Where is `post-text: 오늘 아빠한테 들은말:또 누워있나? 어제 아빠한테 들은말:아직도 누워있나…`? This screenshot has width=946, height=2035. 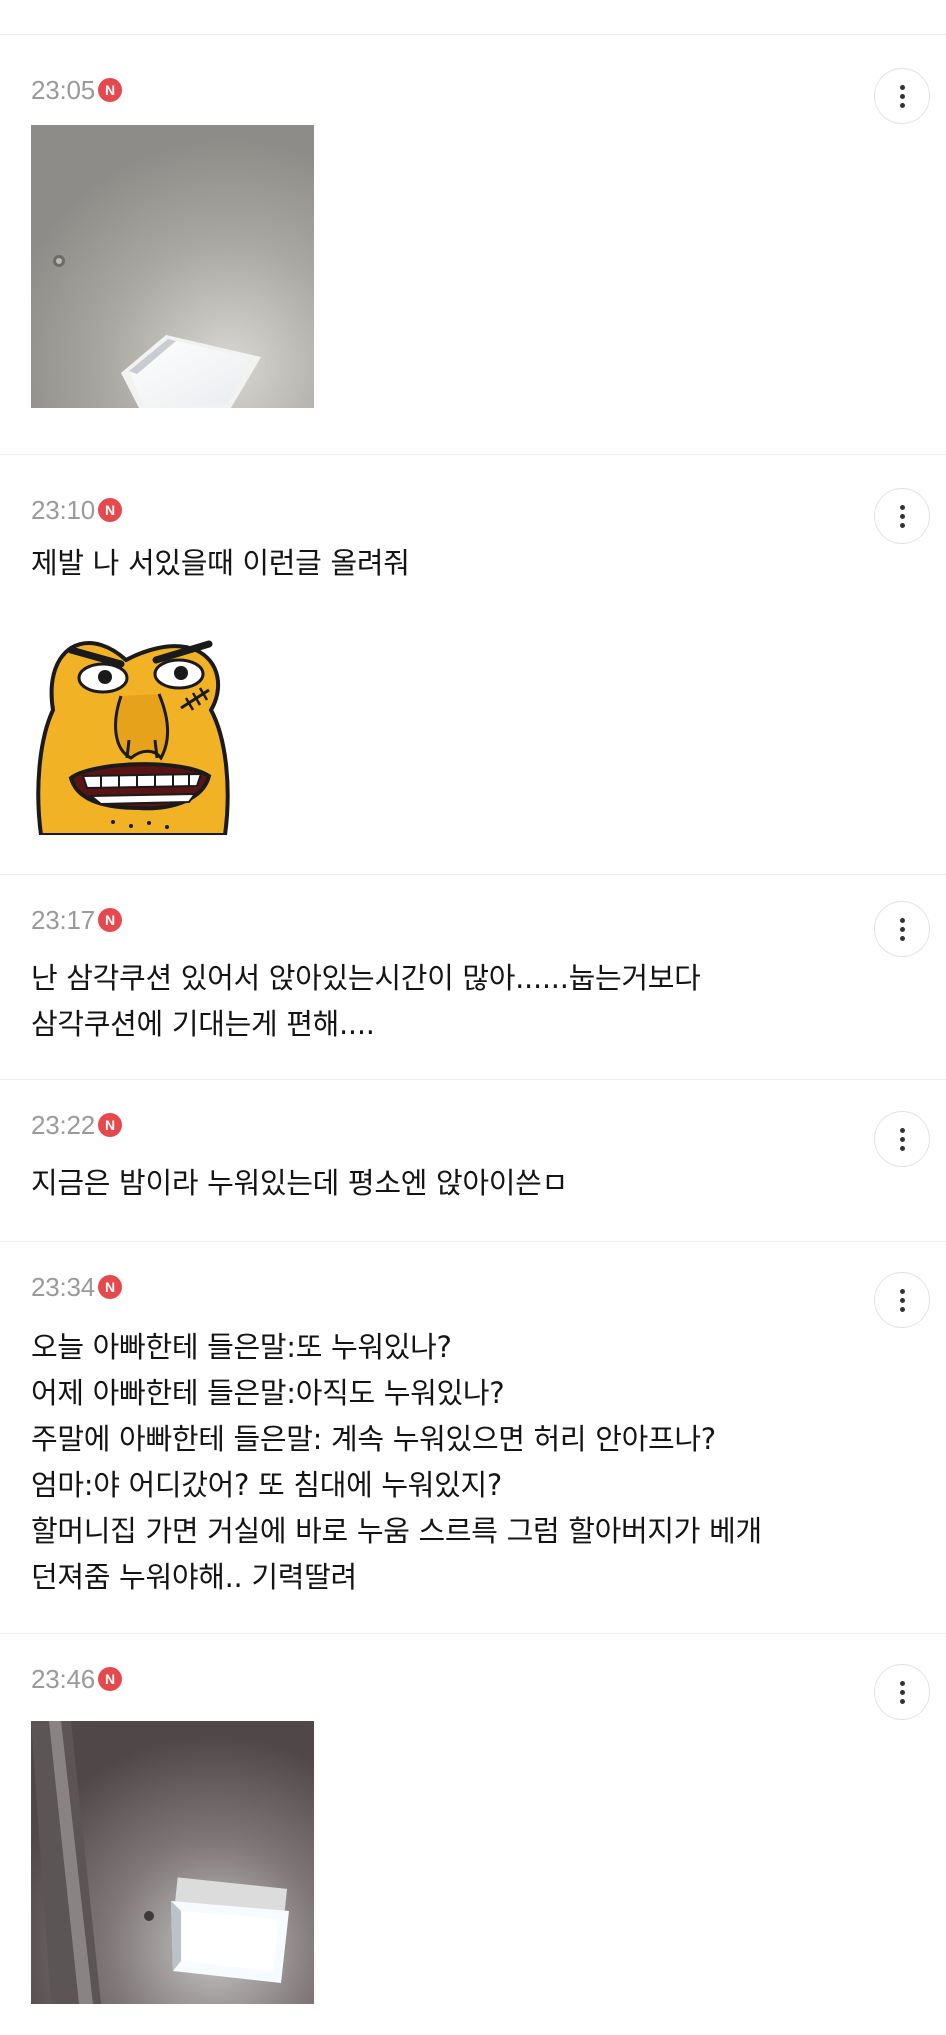
post-text: 오늘 아빠한테 들은말:또 누워있나? 어제 아빠한테 들은말:아직도 누워있나… is located at coordinates (396, 1462).